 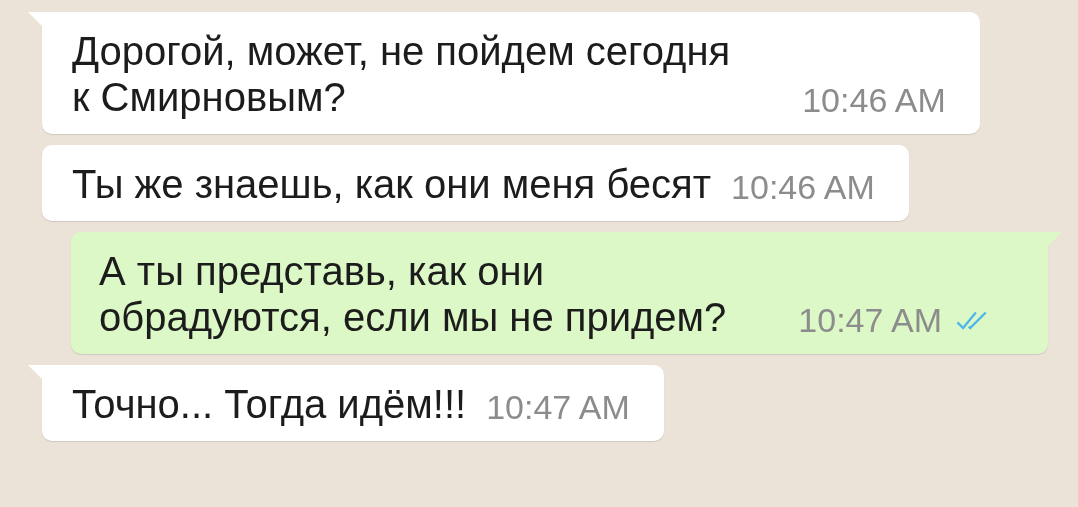 What do you see at coordinates (392, 184) in the screenshot?
I see `message-text: Ты же знаешь, как они меня бесят` at bounding box center [392, 184].